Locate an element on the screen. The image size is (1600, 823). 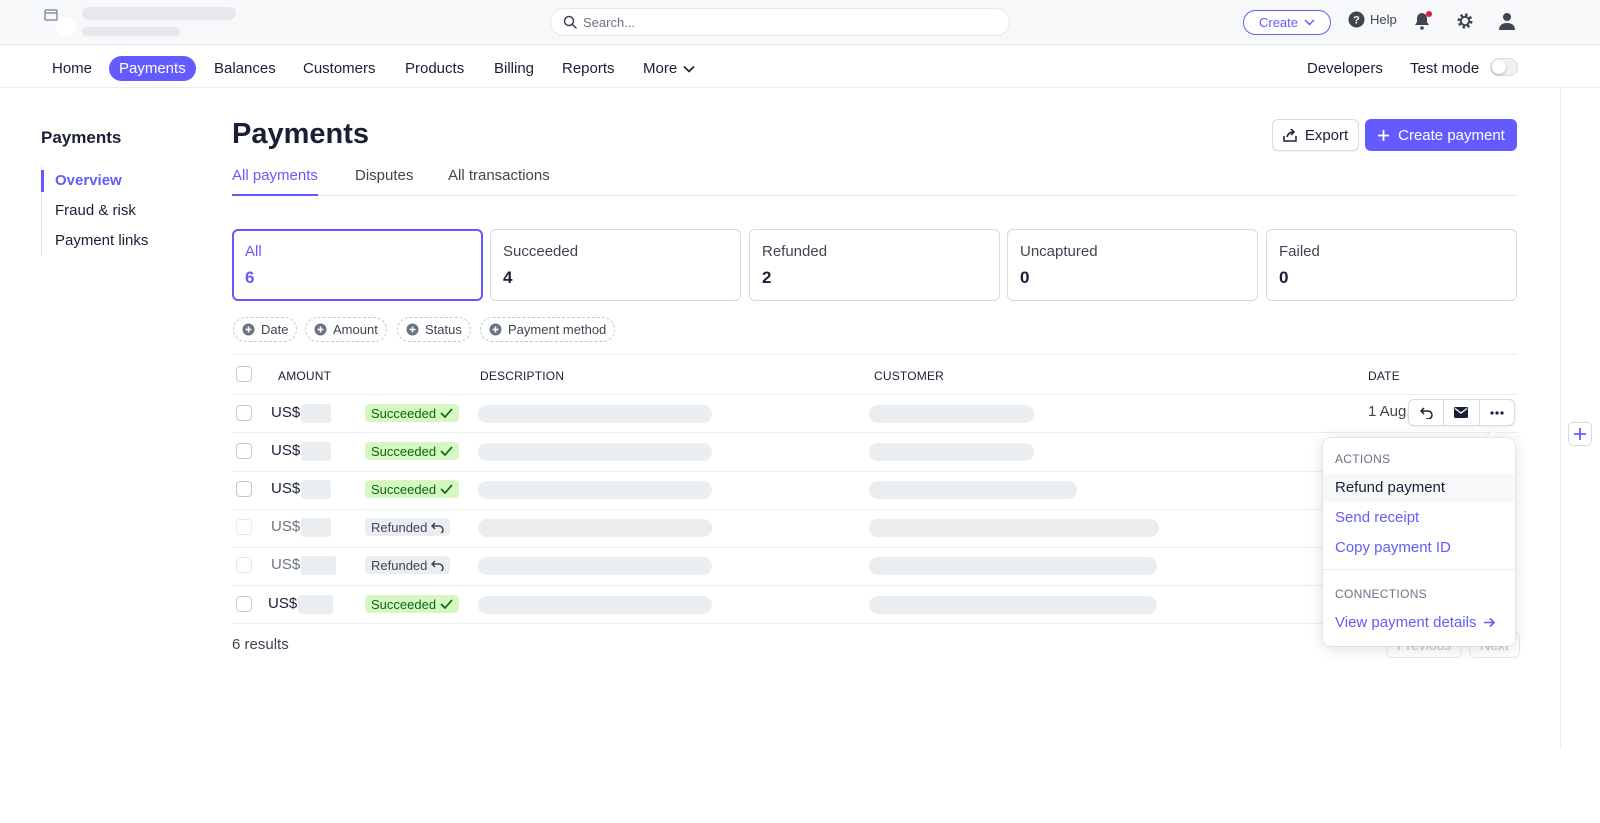
card-label: All is located at coordinates (253, 251).